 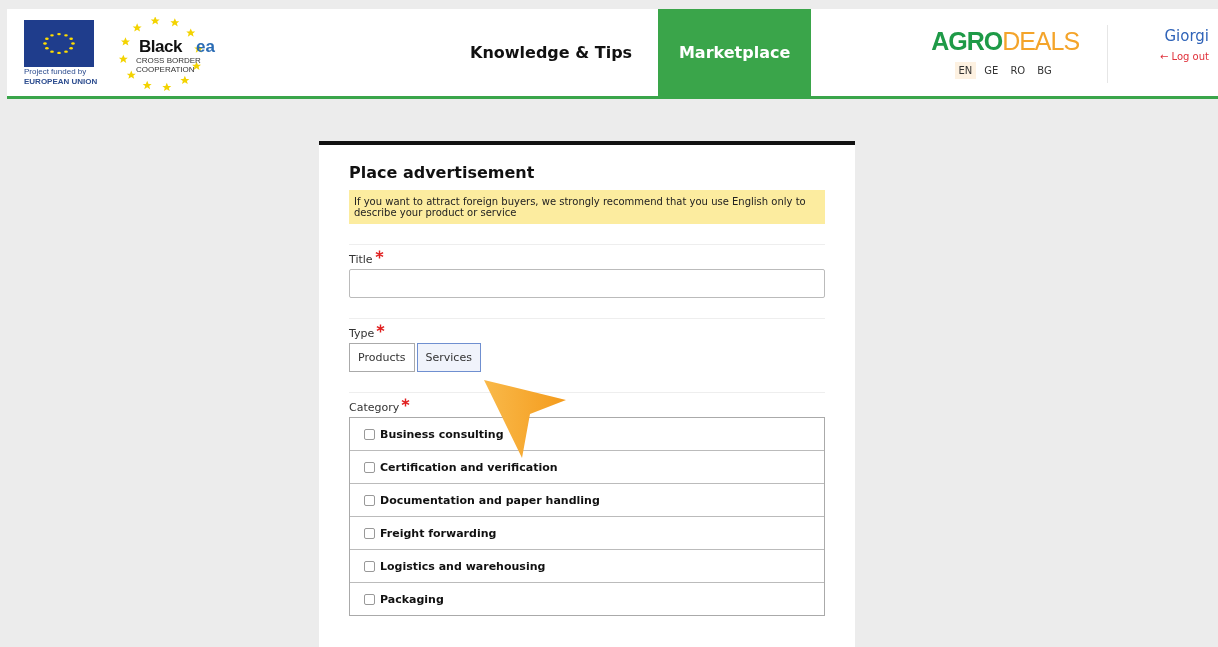 I want to click on title-input-field, so click(x=587, y=283).